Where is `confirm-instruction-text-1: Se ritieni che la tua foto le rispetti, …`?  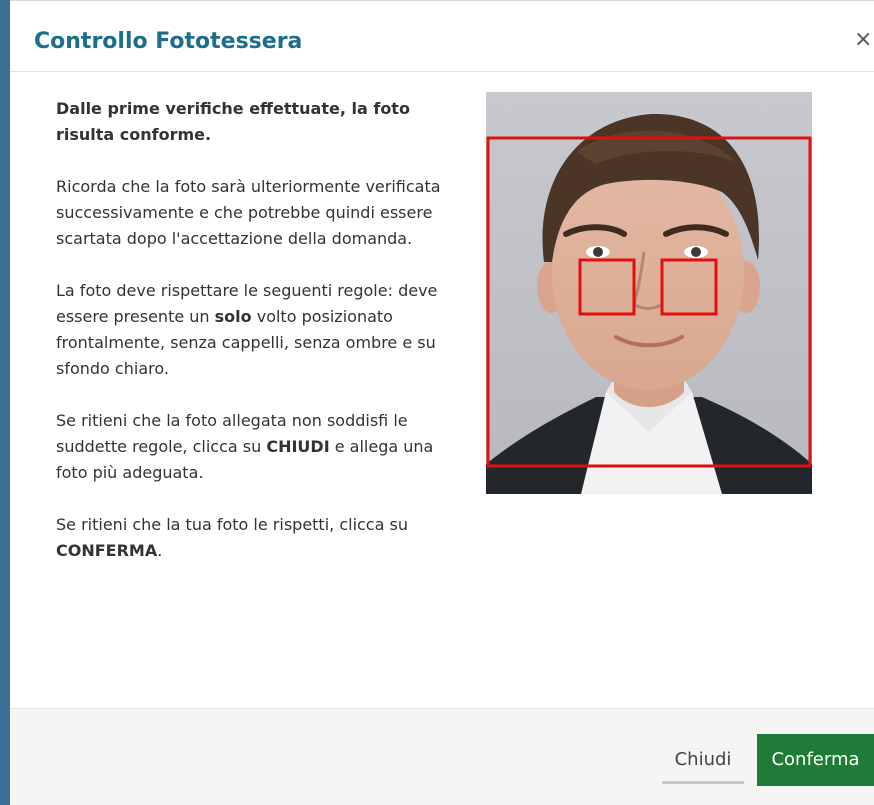
confirm-instruction-text-1: Se ritieni che la tua foto le rispetti, … is located at coordinates (232, 524).